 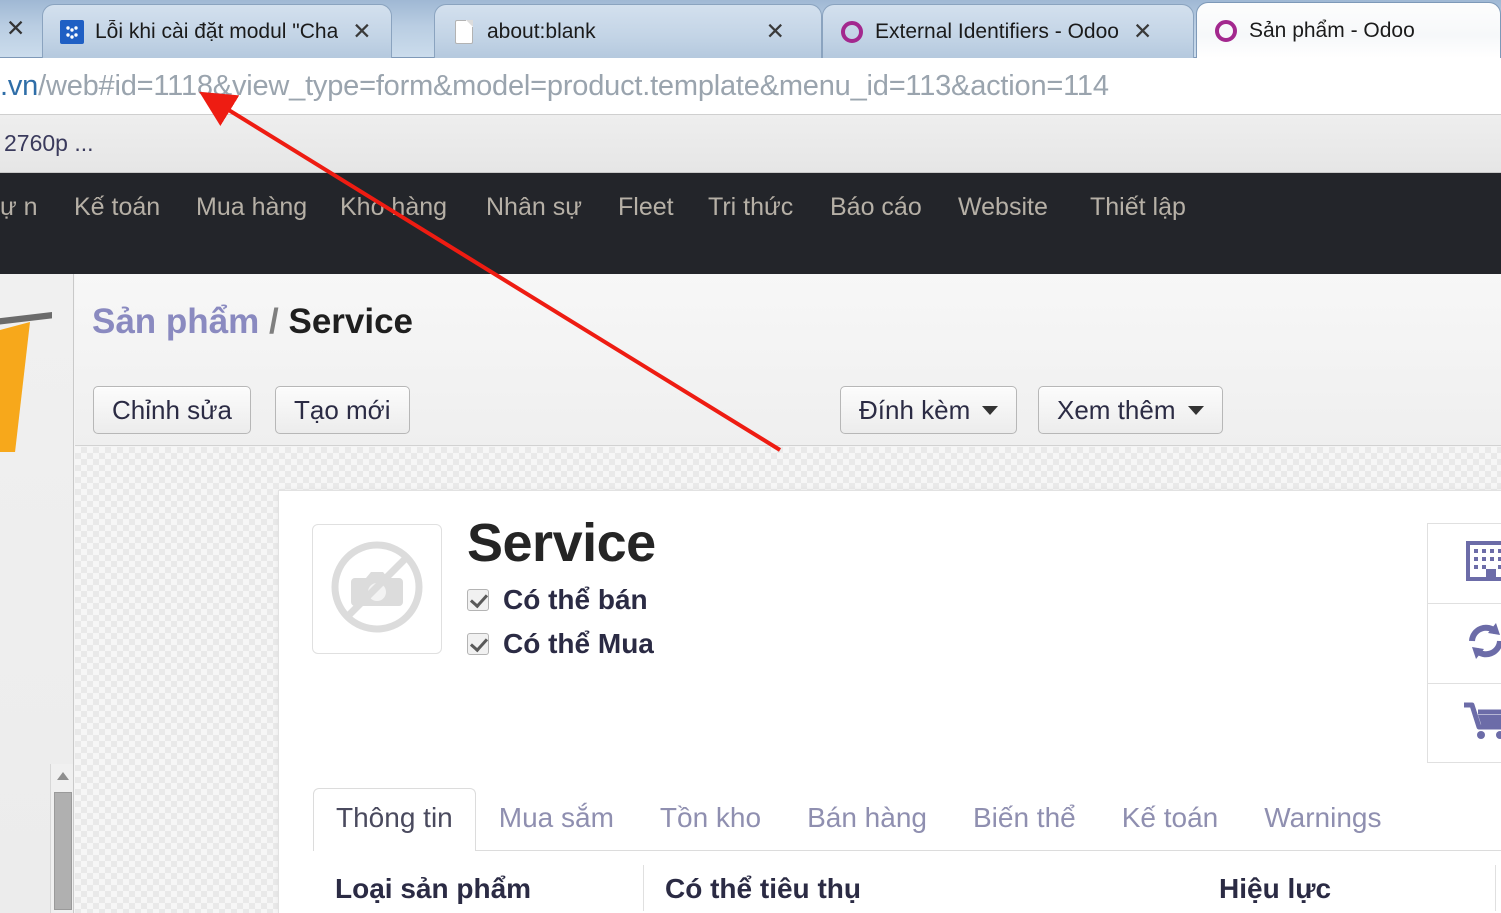 What do you see at coordinates (997, 31) in the screenshot?
I see `browser-tab-3-title: External Identifiers - Odoo` at bounding box center [997, 31].